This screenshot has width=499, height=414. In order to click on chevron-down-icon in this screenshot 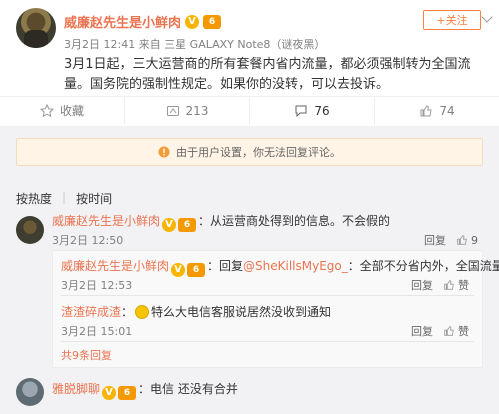, I will do `click(487, 17)`.